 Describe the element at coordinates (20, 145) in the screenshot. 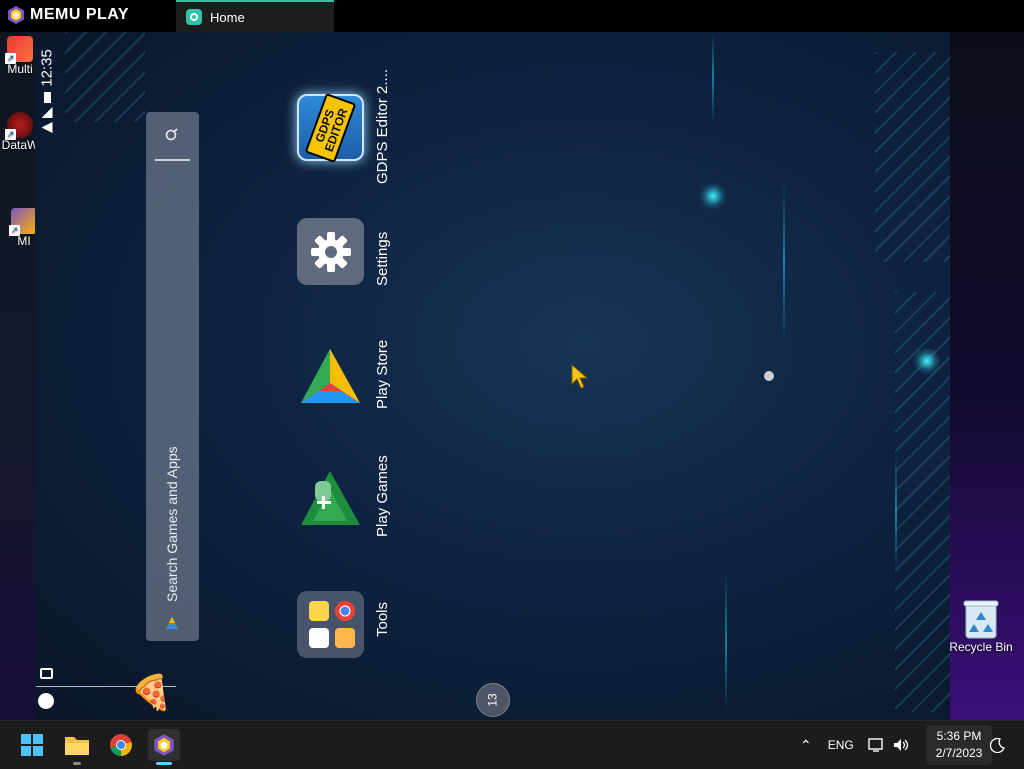

I see `desktop-icon-label: DataW` at that location.